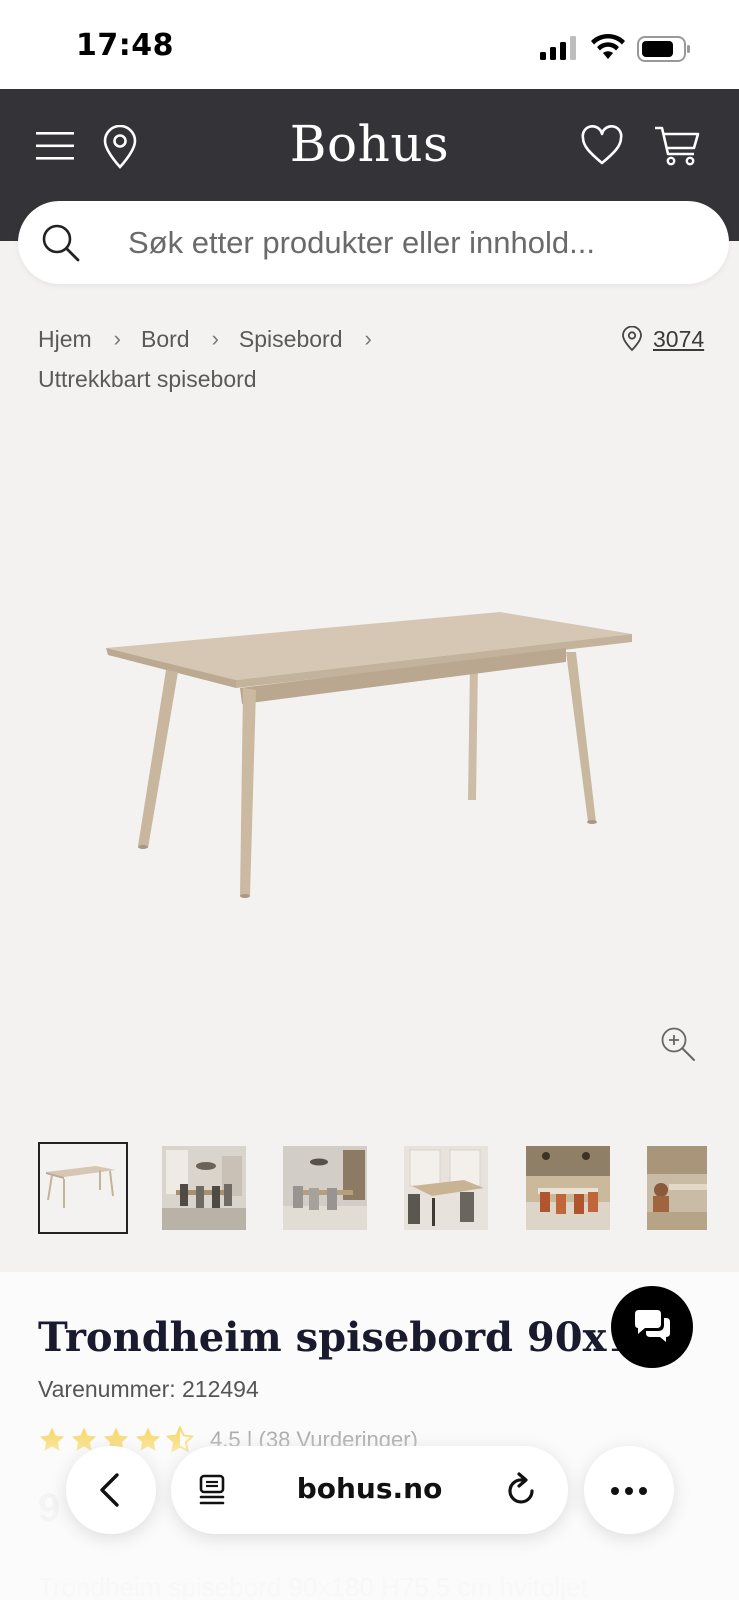  Describe the element at coordinates (180, 1439) in the screenshot. I see `star-half-icon` at that location.